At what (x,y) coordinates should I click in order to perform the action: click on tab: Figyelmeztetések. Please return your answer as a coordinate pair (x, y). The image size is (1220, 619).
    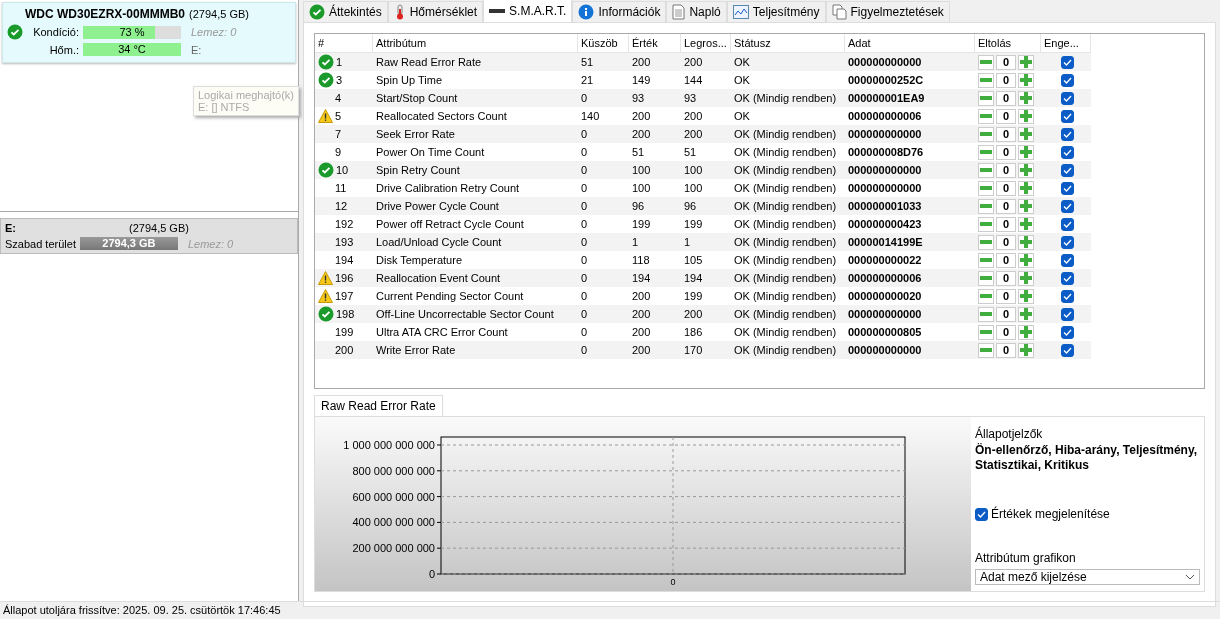
    Looking at the image, I should click on (887, 11).